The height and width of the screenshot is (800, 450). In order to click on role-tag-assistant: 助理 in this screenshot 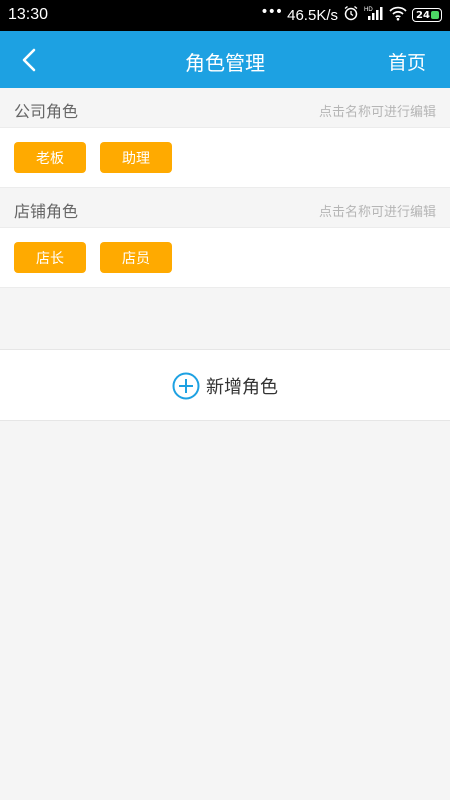, I will do `click(136, 157)`.